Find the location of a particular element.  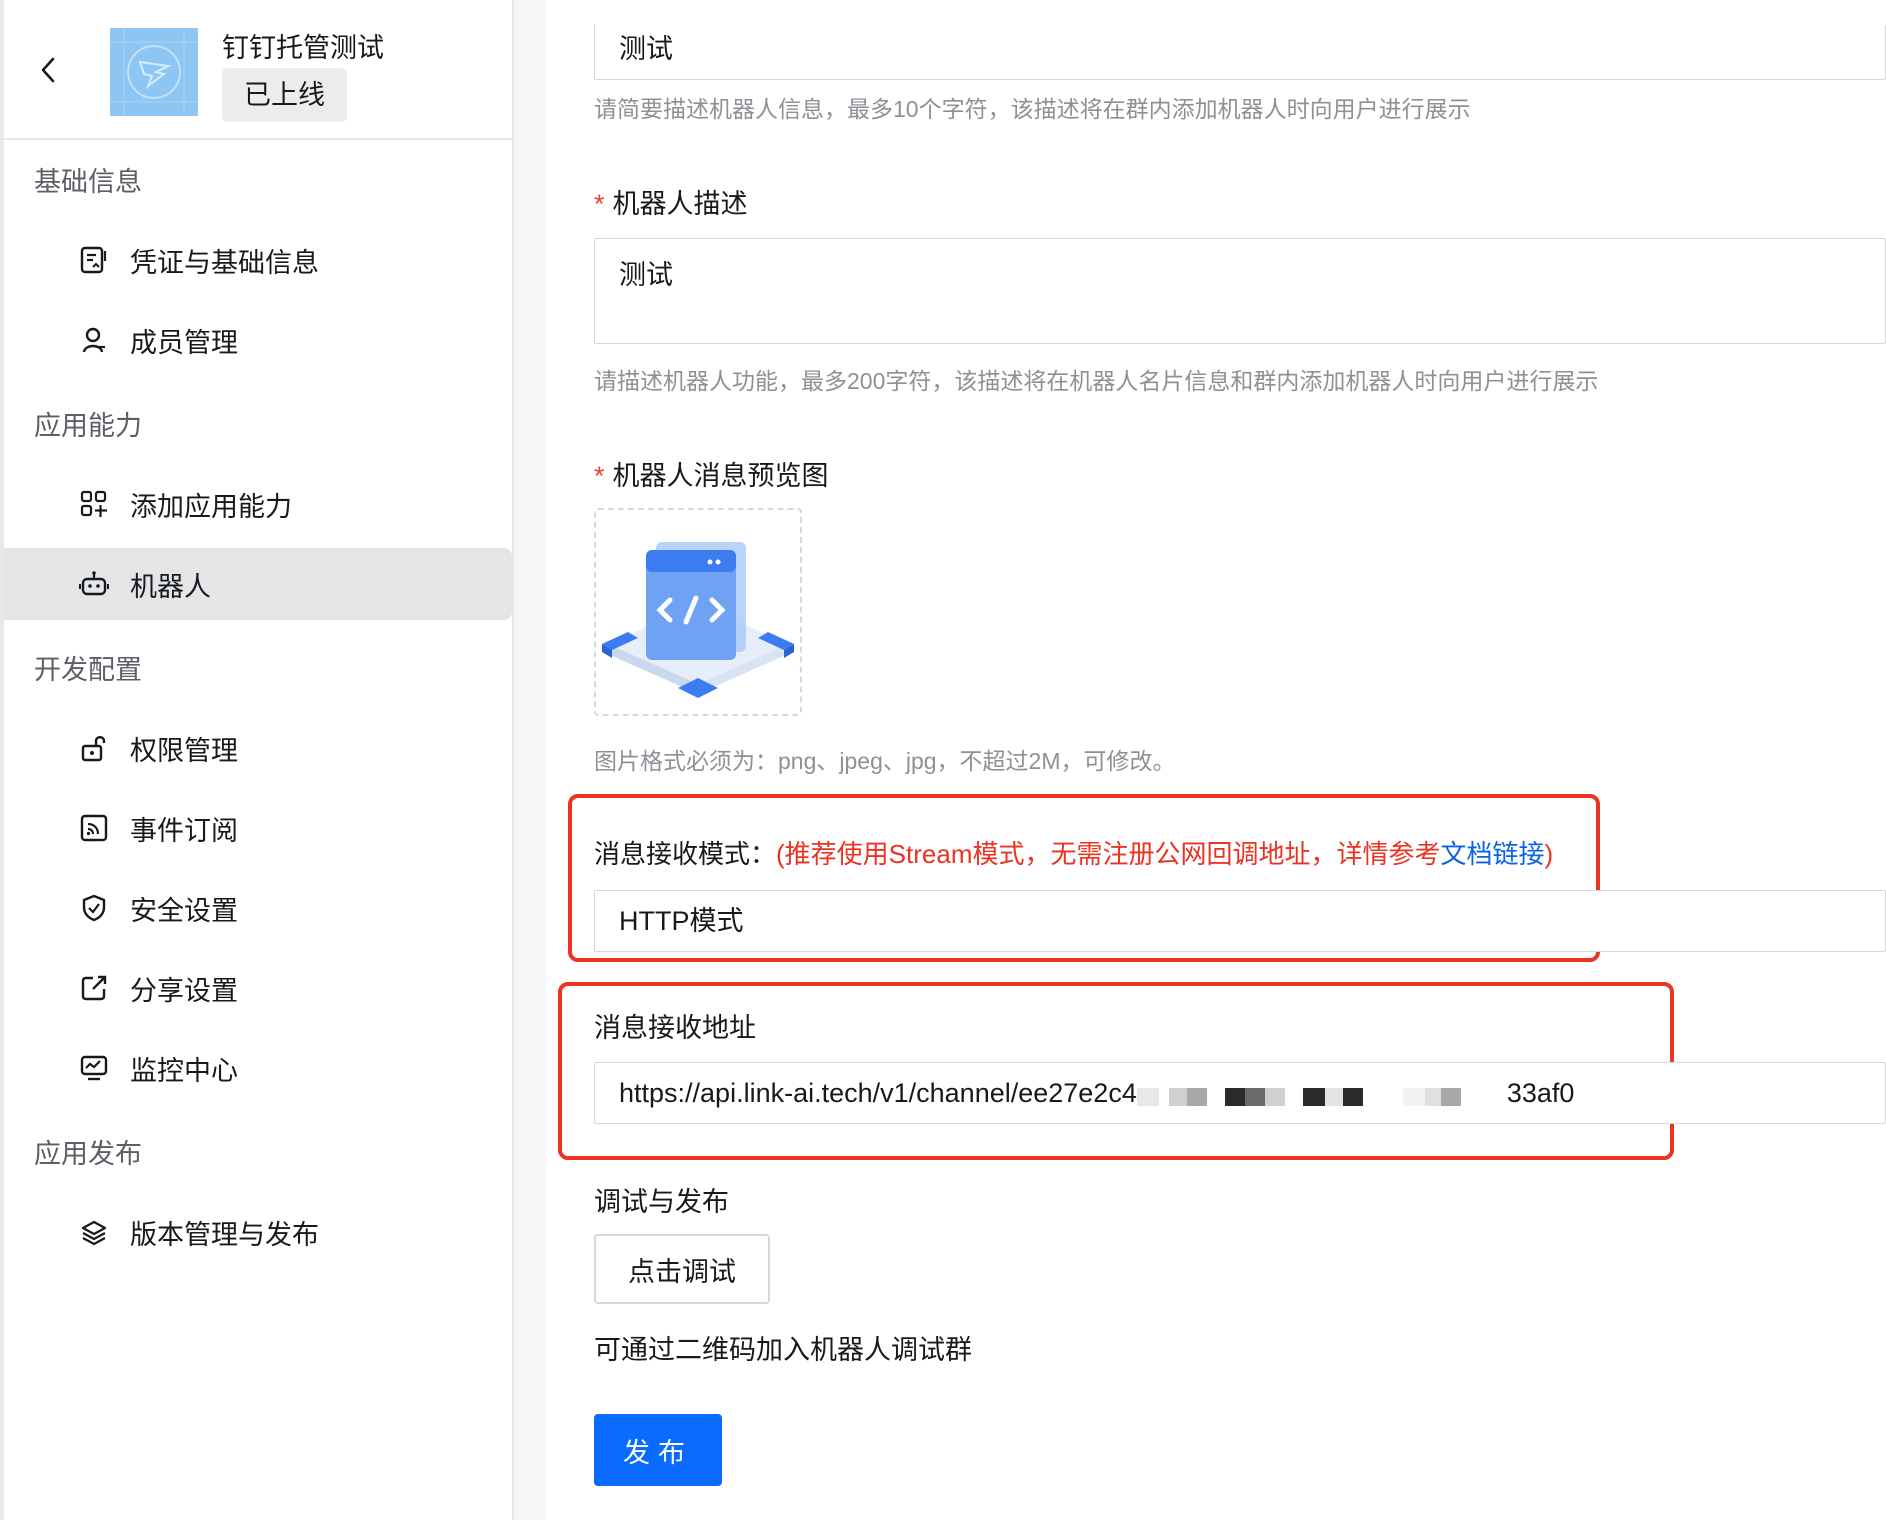

status-badge: 已上线 is located at coordinates (284, 95).